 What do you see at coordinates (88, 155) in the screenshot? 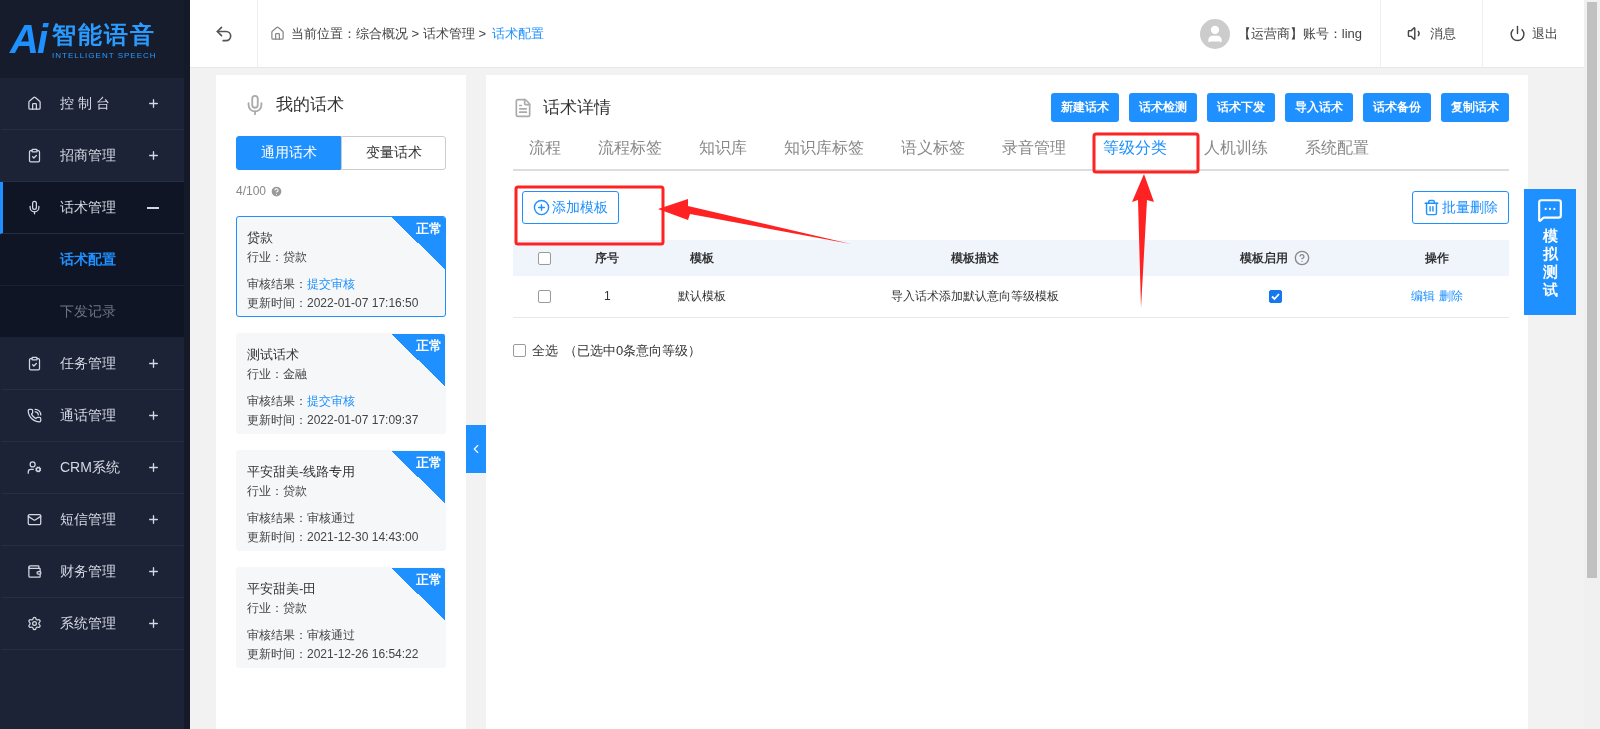
I see `sidebar-label: 招商管理` at bounding box center [88, 155].